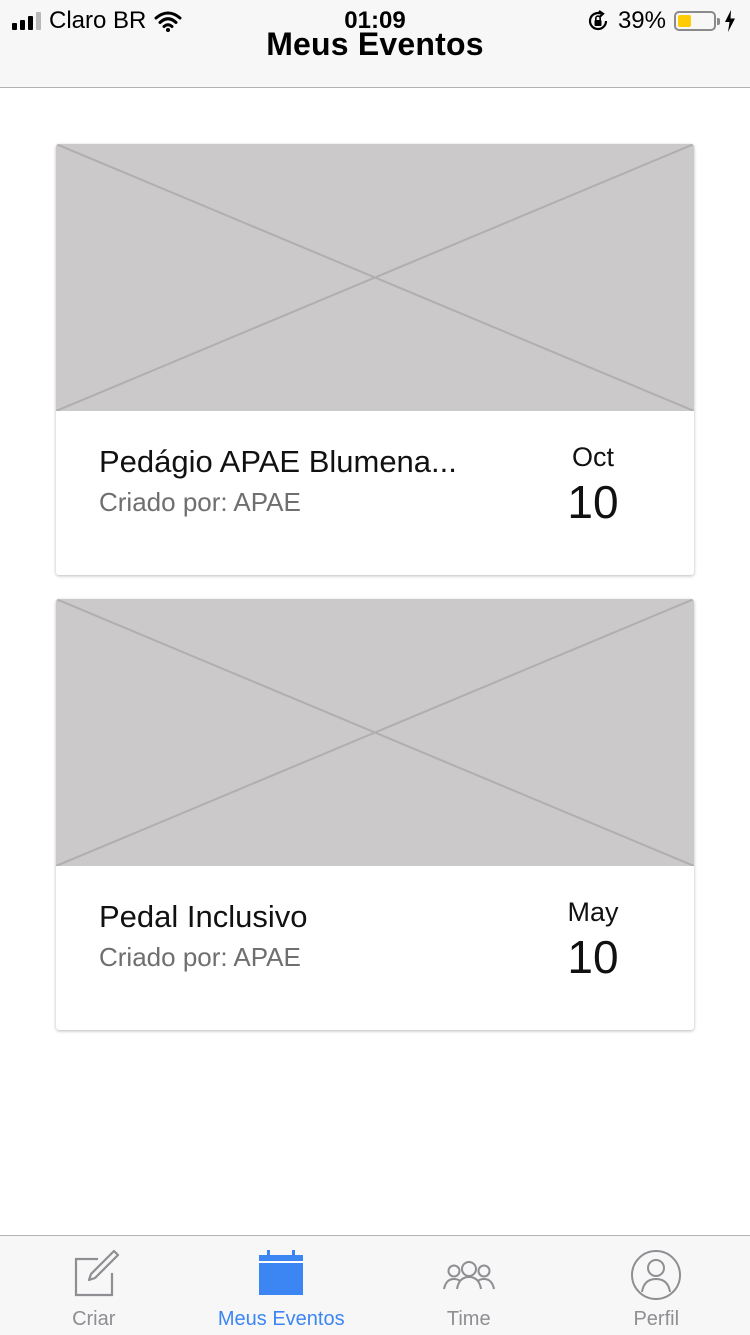 The width and height of the screenshot is (750, 1335). I want to click on profile-icon, so click(656, 1275).